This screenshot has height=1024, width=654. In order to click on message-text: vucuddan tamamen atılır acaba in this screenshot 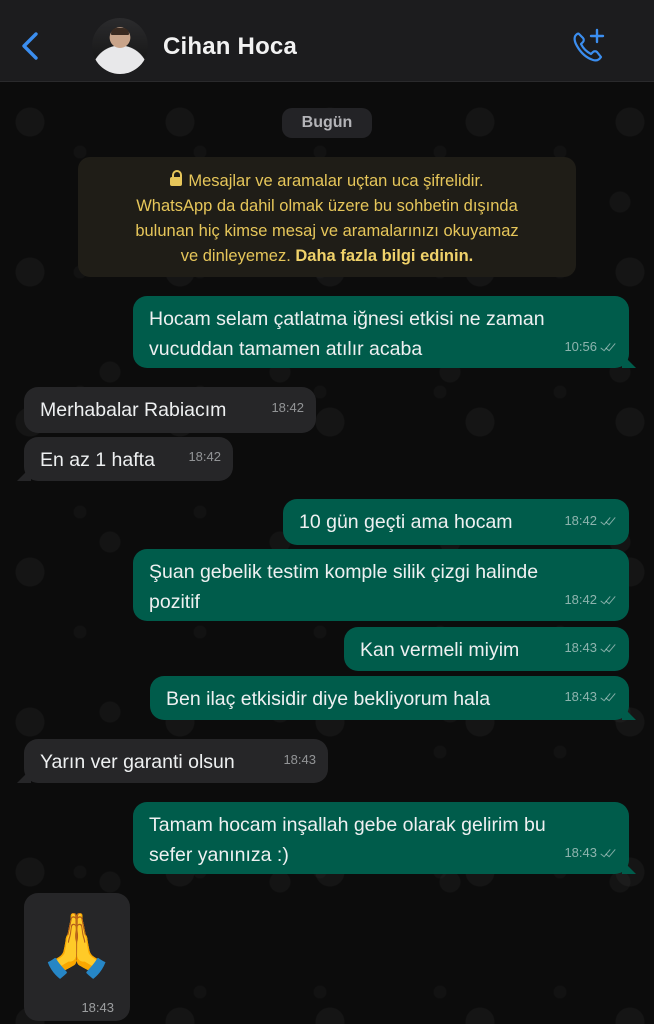, I will do `click(286, 349)`.